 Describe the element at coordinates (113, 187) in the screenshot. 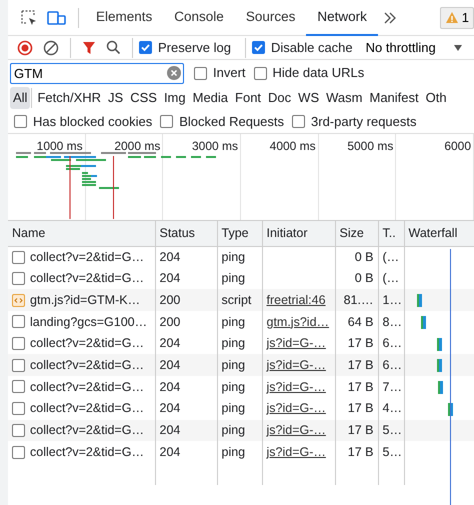

I see `load-marker-line` at that location.